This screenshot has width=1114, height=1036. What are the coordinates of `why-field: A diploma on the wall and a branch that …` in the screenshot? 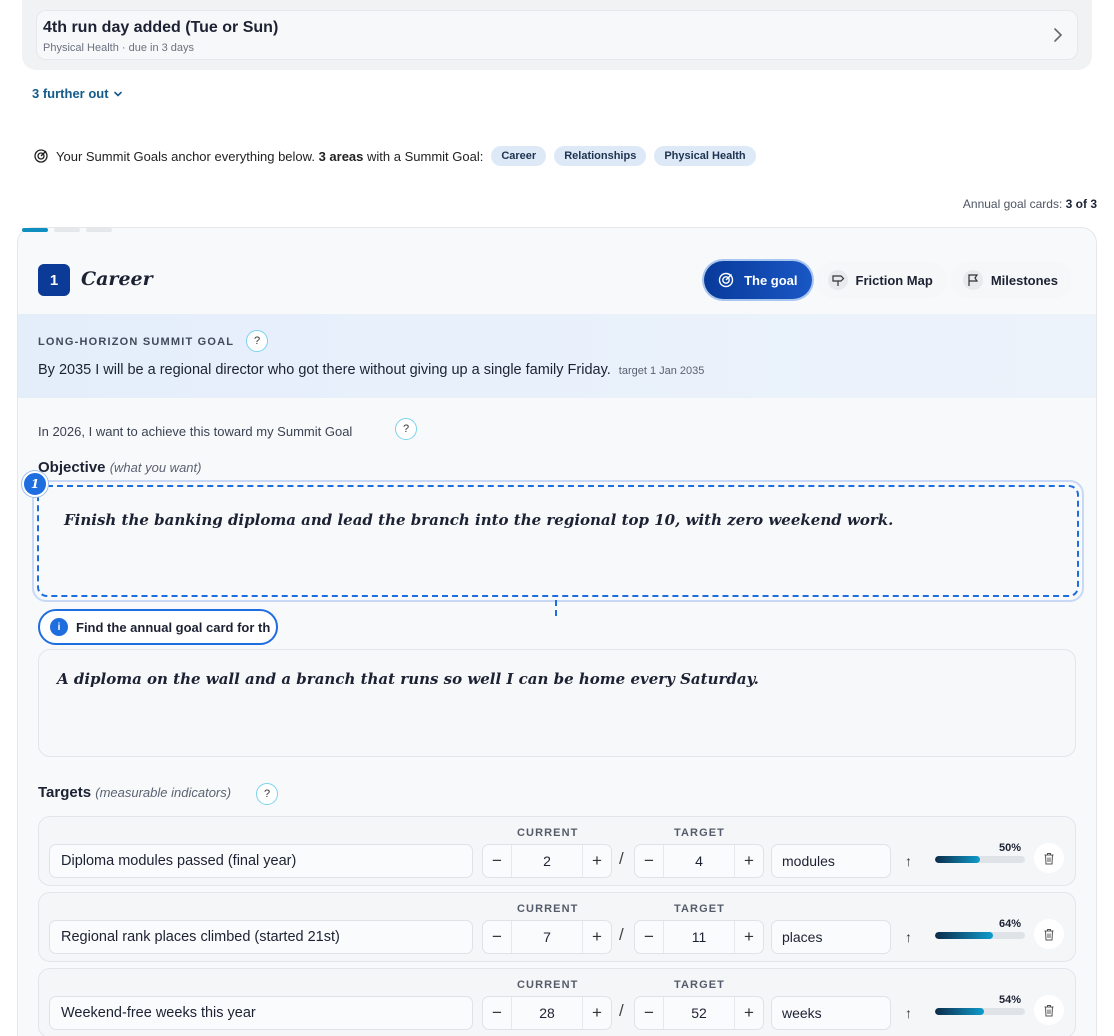 It's located at (557, 703).